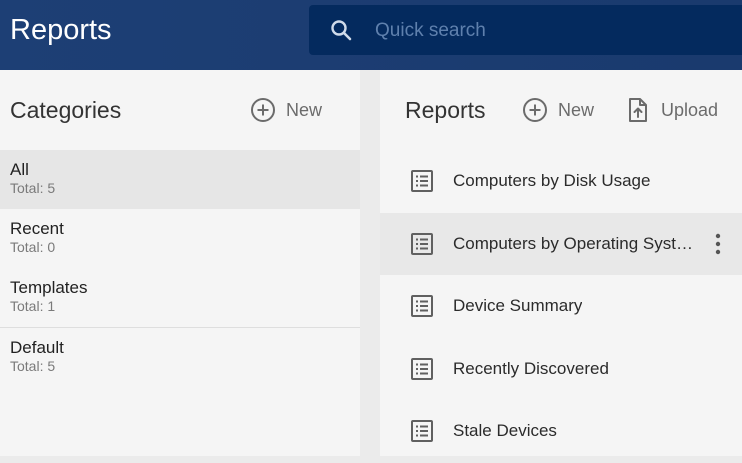  Describe the element at coordinates (341, 30) in the screenshot. I see `search-icon` at that location.